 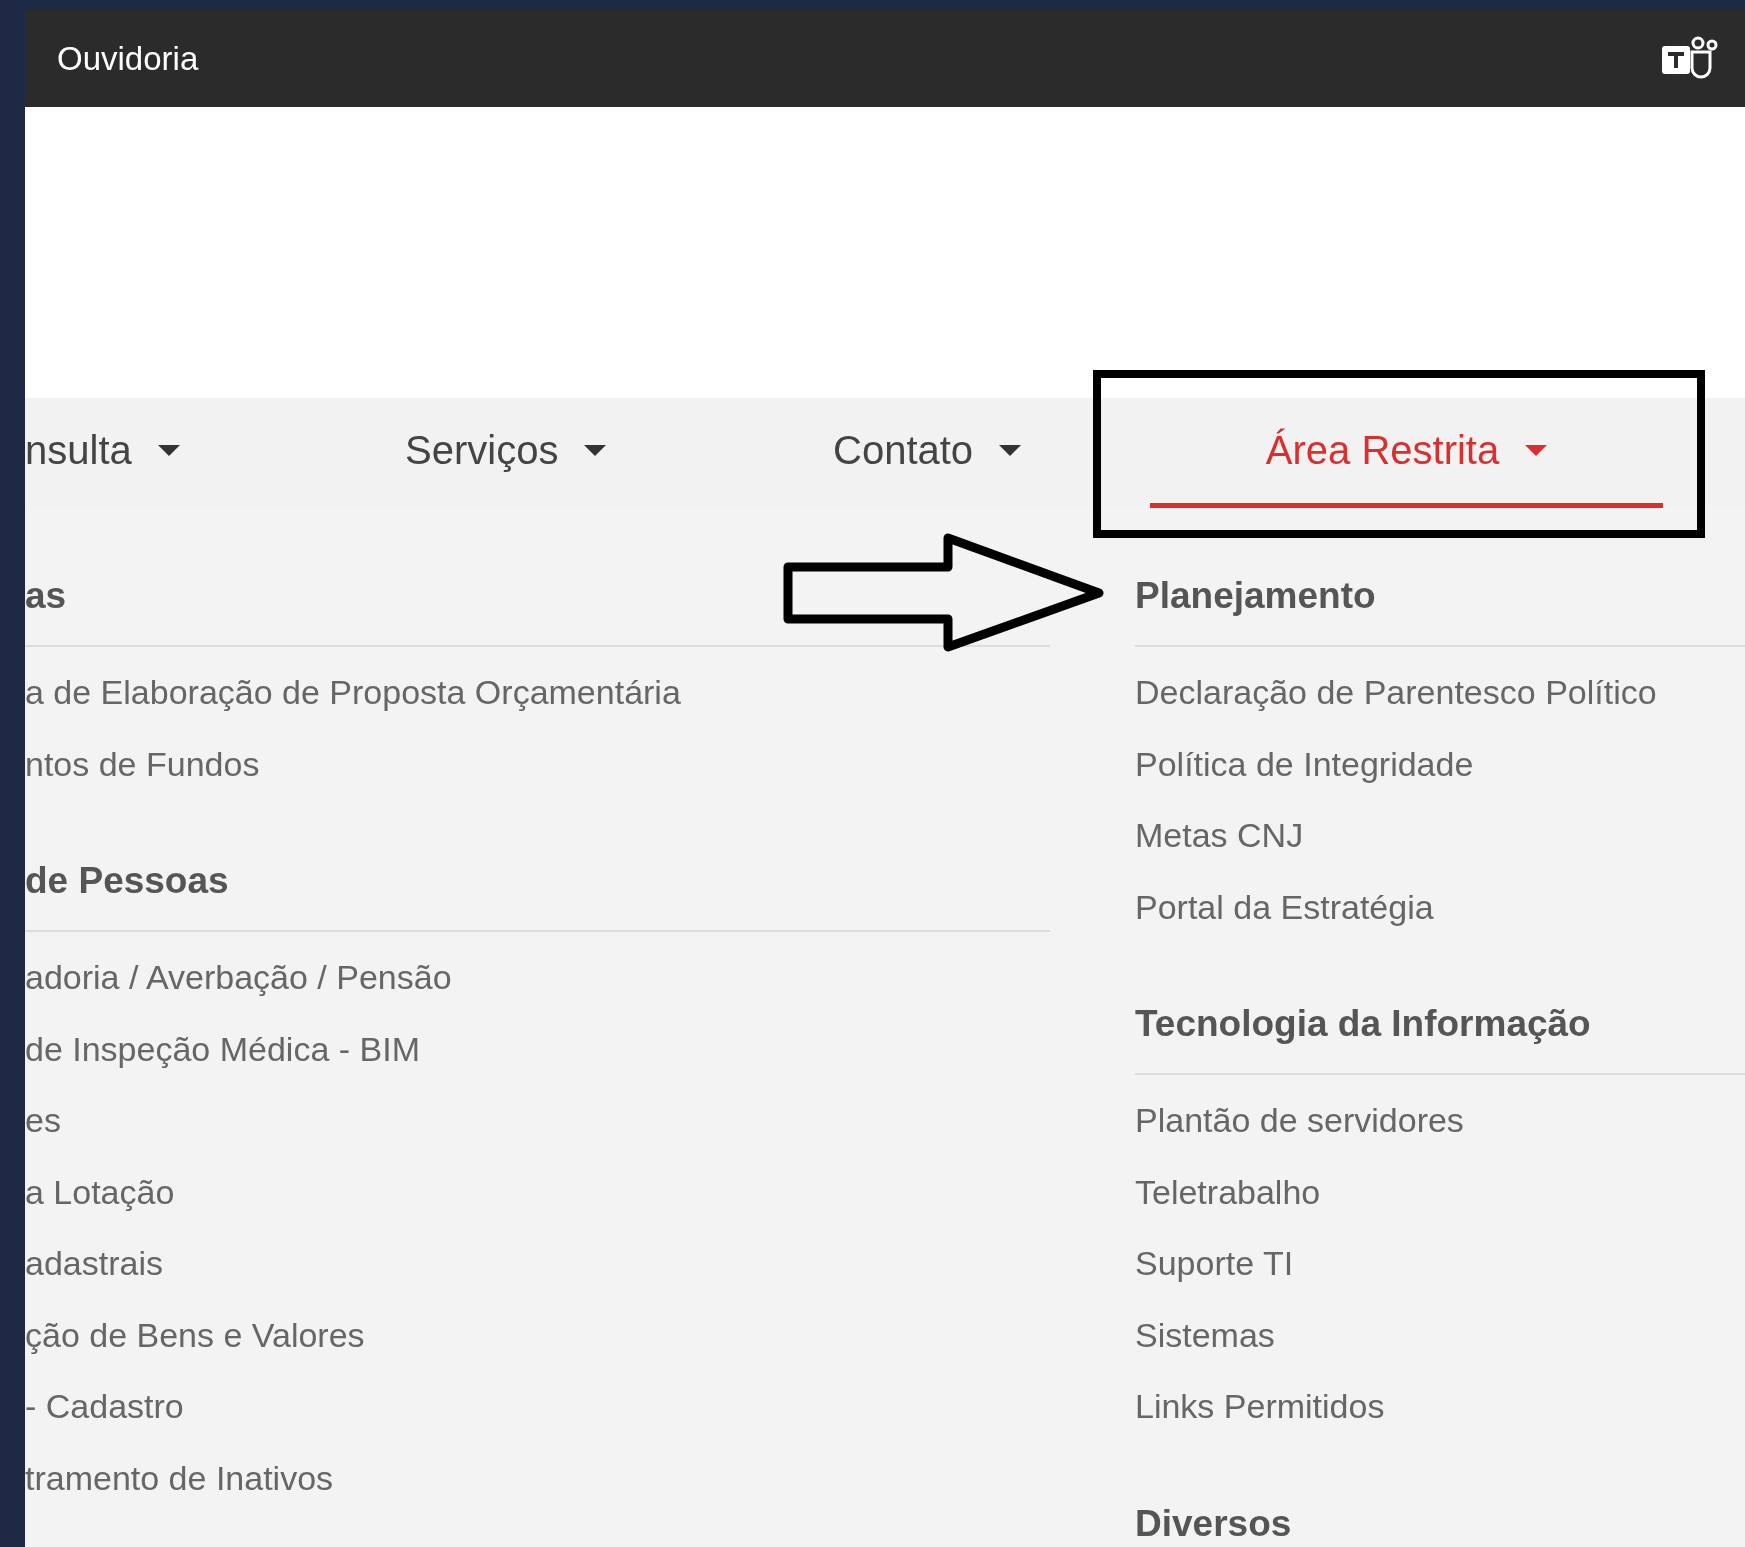 What do you see at coordinates (102, 453) in the screenshot?
I see `nav-menu-item: nsulta` at bounding box center [102, 453].